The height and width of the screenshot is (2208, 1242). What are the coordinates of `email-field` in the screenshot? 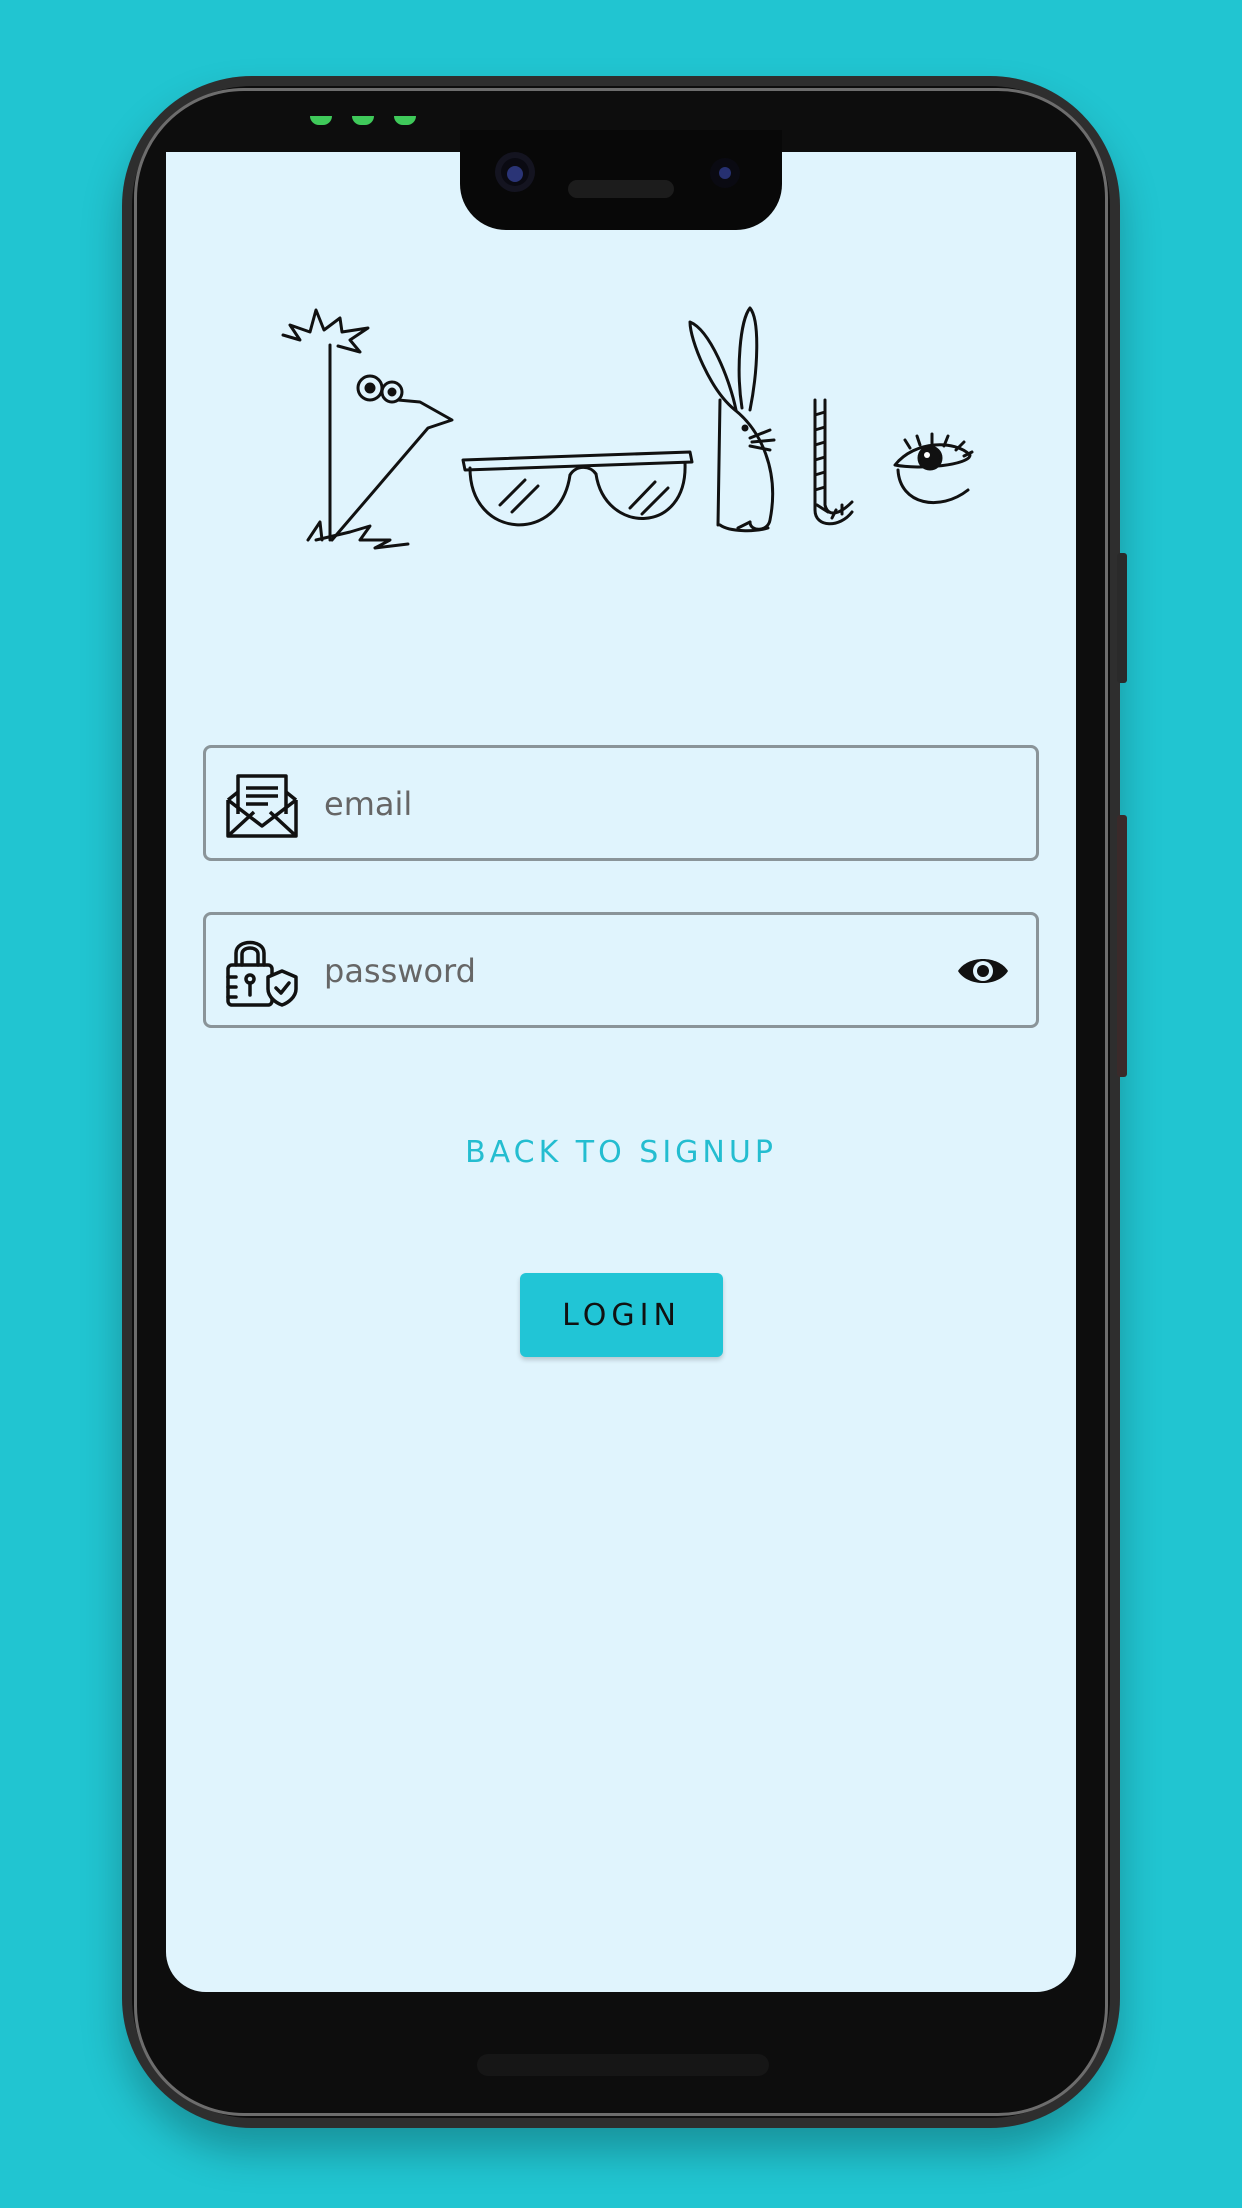 It's located at (621, 803).